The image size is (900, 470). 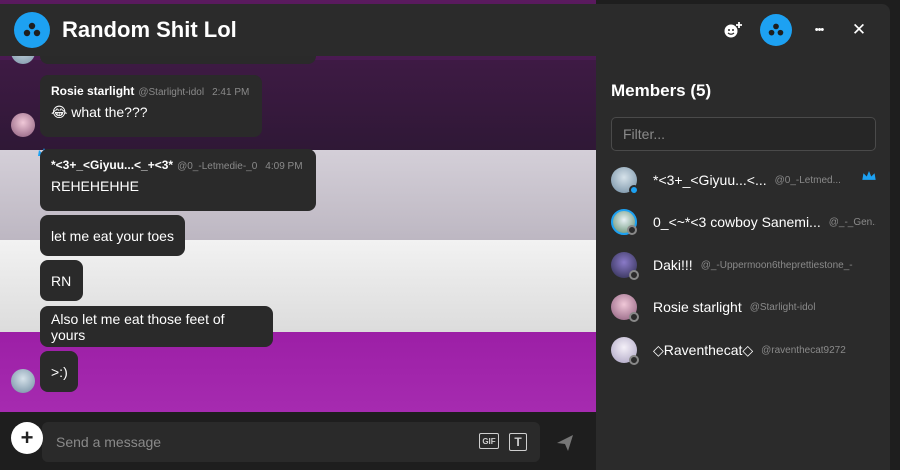 I want to click on message-input-container: GIF T, so click(x=291, y=442).